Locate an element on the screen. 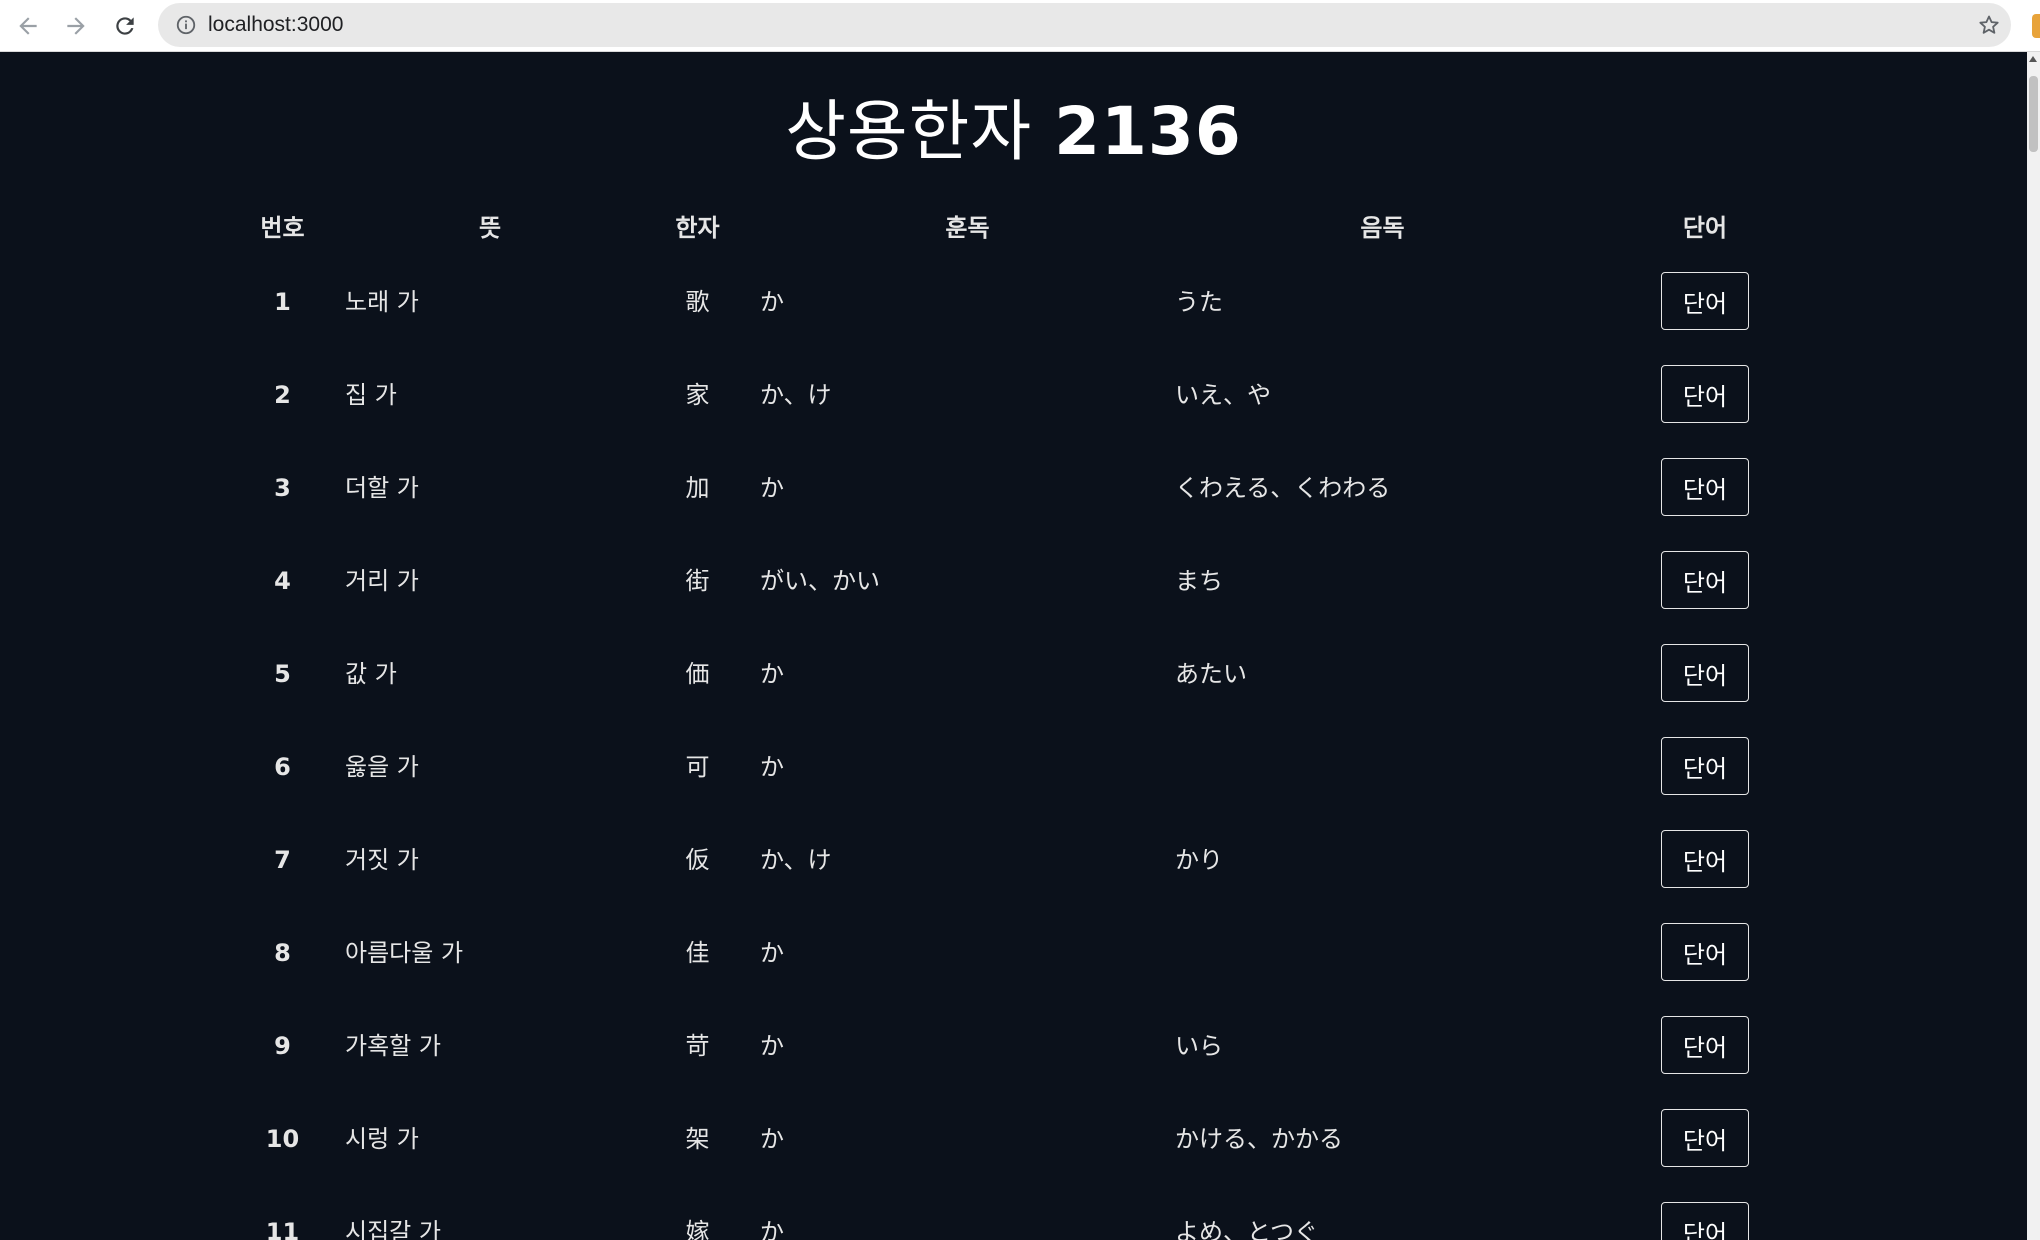  cell-on is located at coordinates (1382, 955).